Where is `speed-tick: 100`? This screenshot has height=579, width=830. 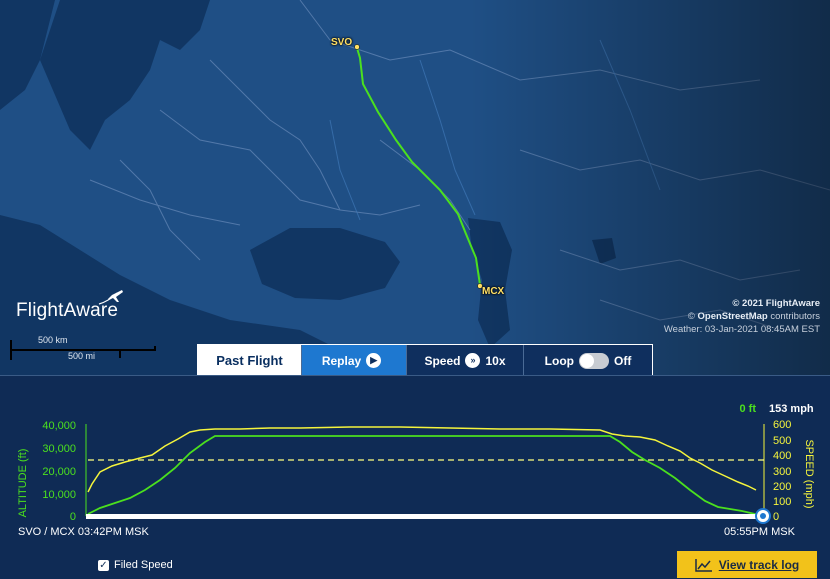
speed-tick: 100 is located at coordinates (782, 502).